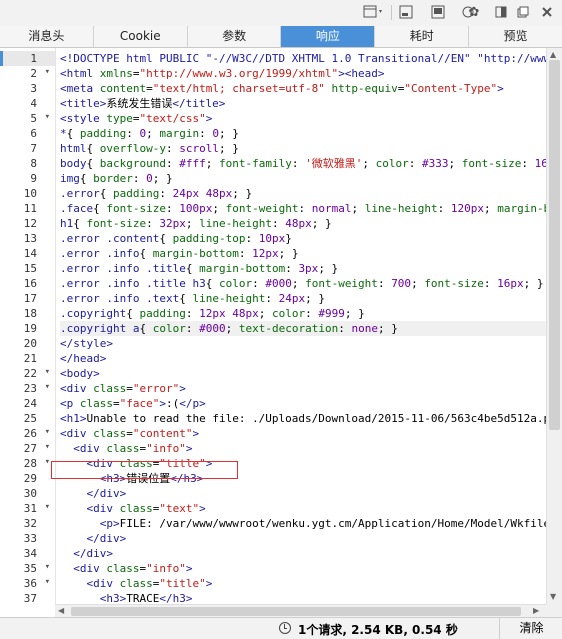 The image size is (562, 639). Describe the element at coordinates (80, 193) in the screenshot. I see `code-token: .error` at that location.